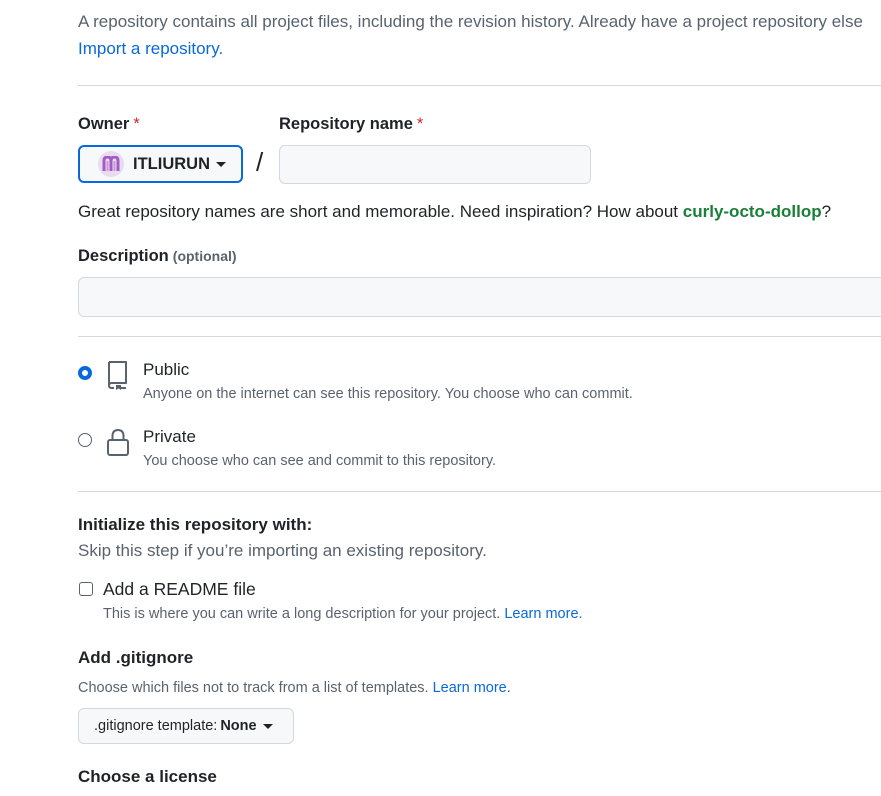 This screenshot has width=881, height=796. What do you see at coordinates (351, 124) in the screenshot?
I see `repo-name-label: Repository name *` at bounding box center [351, 124].